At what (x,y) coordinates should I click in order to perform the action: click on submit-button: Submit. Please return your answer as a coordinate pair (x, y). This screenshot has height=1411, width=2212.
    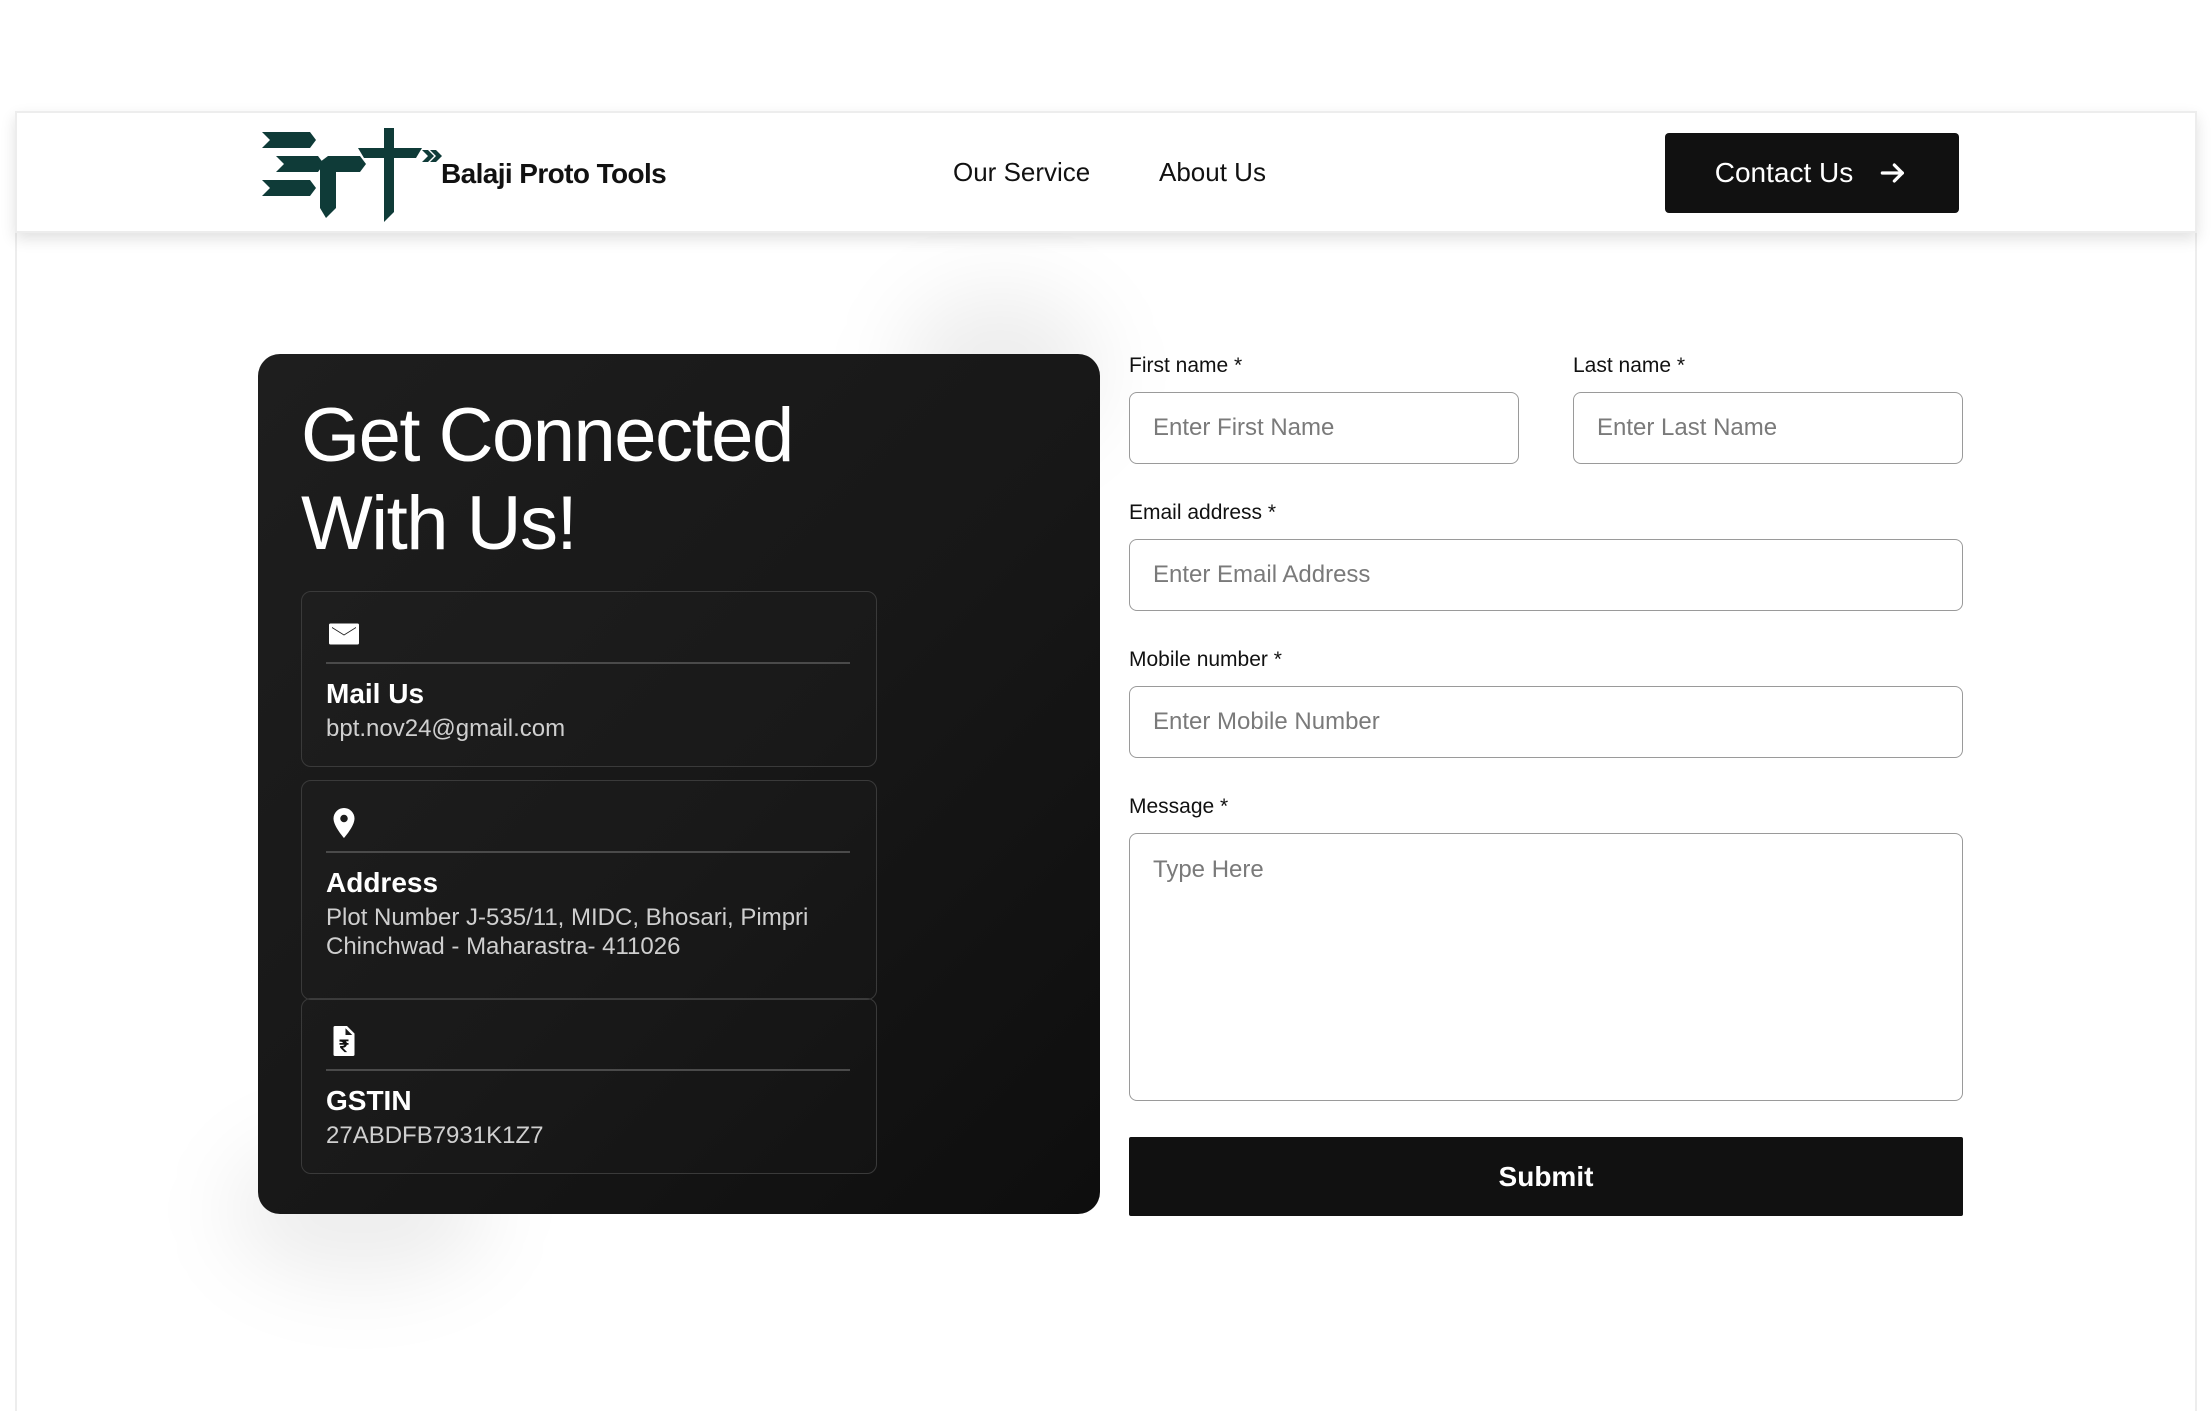
    Looking at the image, I should click on (1546, 1176).